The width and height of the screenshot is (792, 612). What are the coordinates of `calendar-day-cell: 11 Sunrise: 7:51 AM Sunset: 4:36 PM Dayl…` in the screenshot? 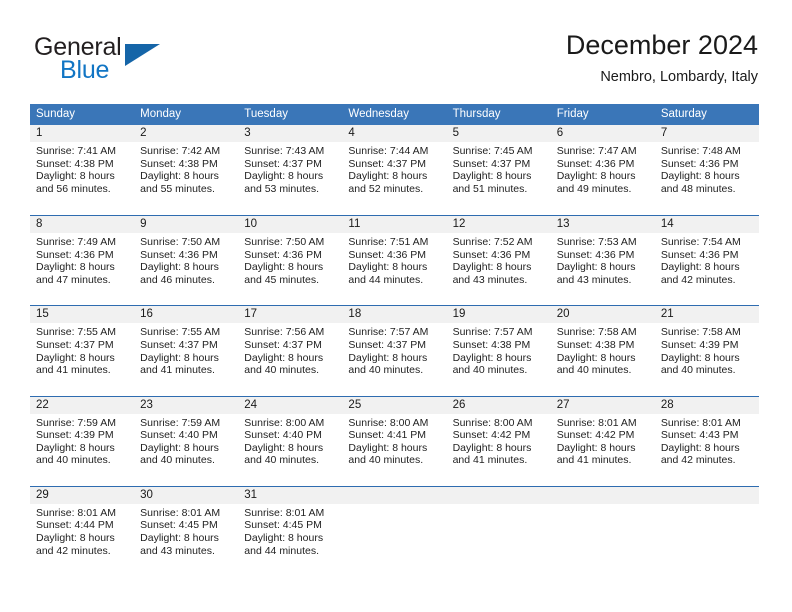 It's located at (394, 260).